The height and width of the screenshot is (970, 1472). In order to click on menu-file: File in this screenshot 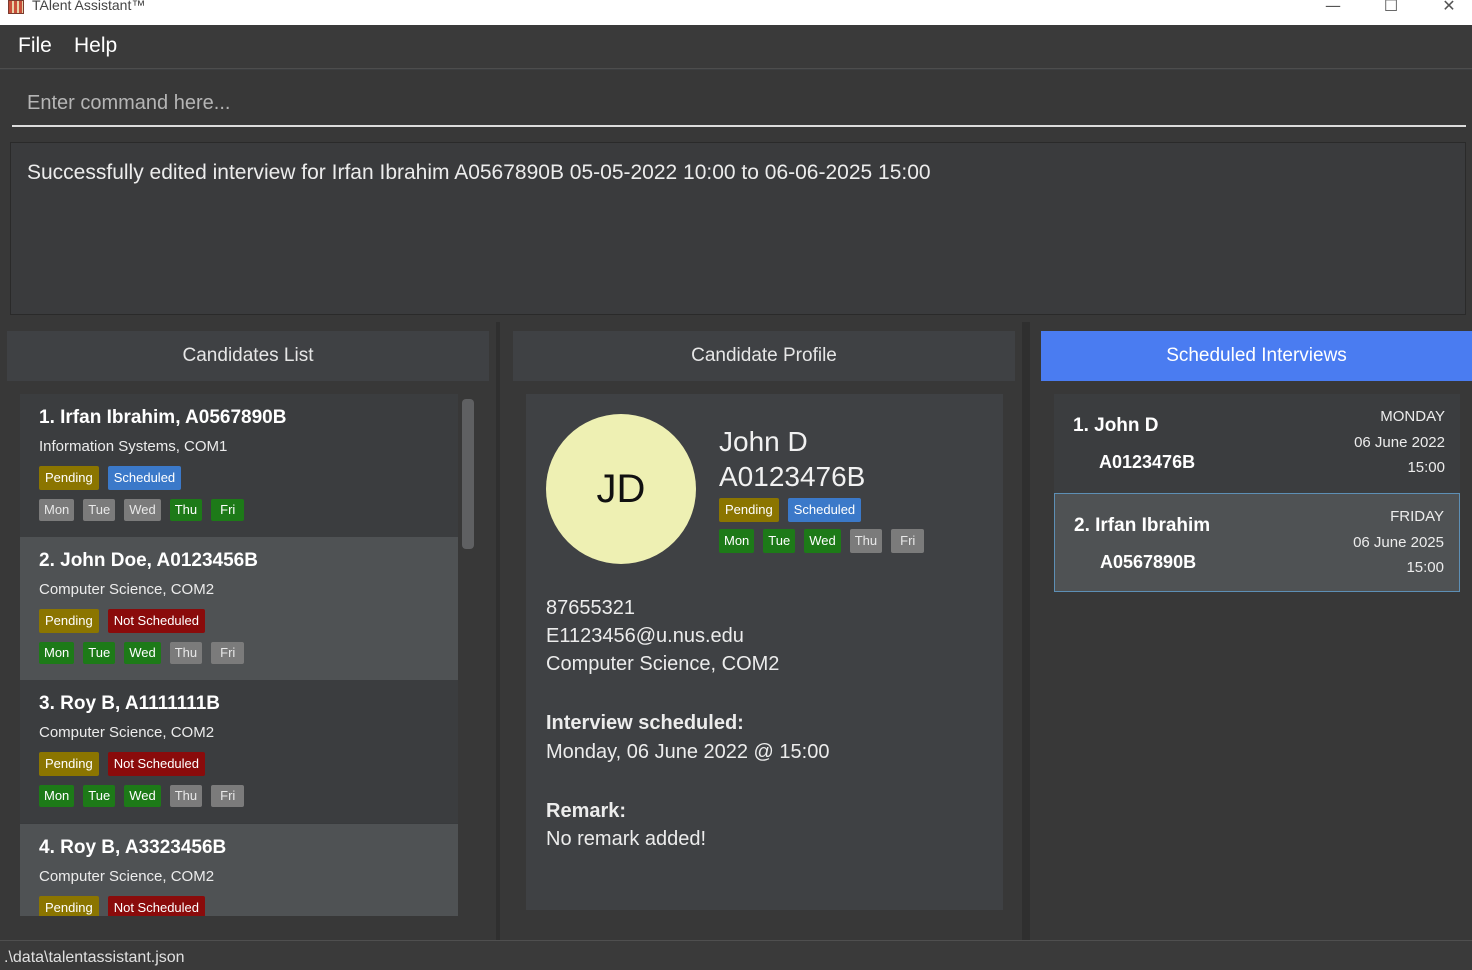, I will do `click(35, 46)`.